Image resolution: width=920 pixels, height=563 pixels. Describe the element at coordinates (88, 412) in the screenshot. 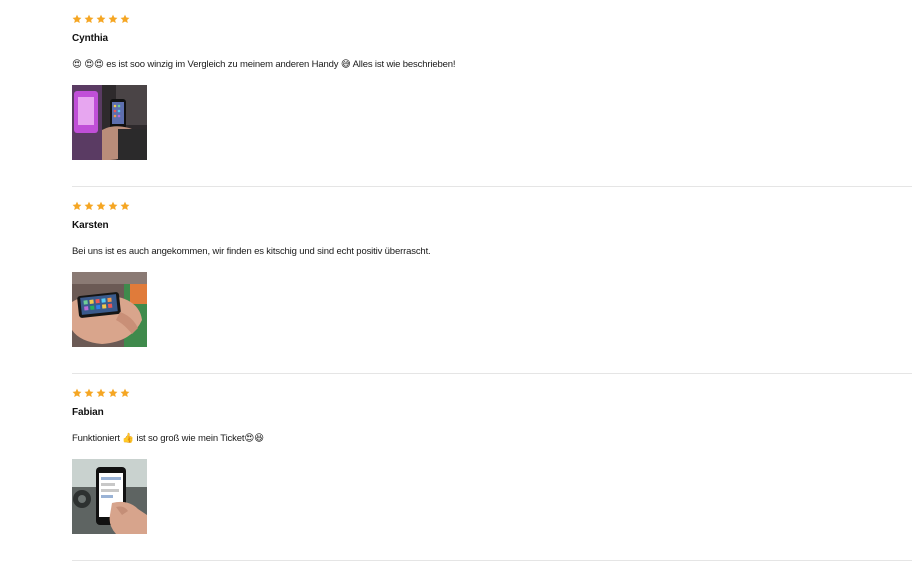

I see `reviewer-name: Fabian` at that location.